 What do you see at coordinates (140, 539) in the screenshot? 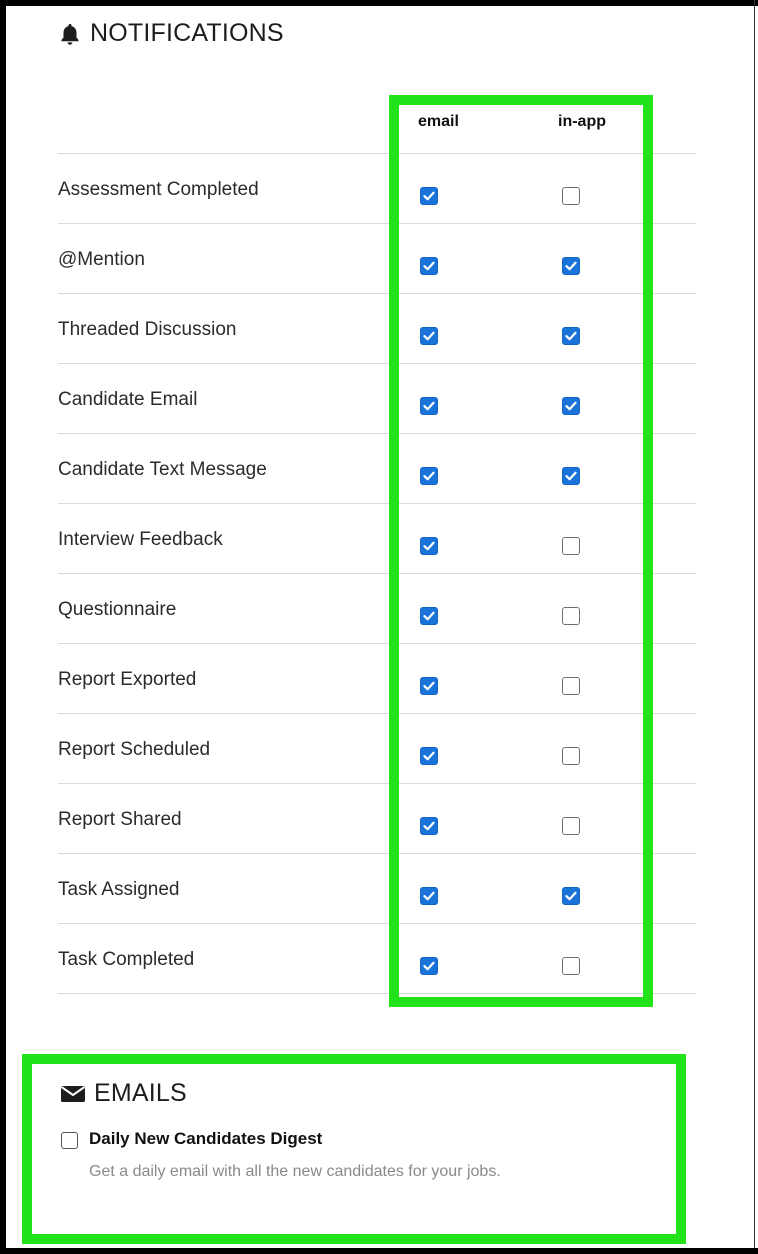
I see `notification-row-label: Interview Feedback` at bounding box center [140, 539].